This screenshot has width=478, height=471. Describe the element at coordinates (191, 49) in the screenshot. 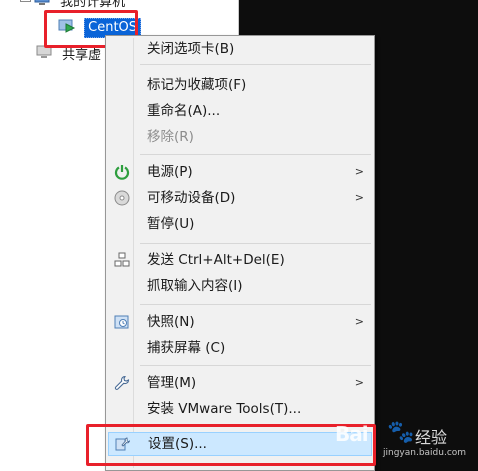

I see `menu-item-label: 关闭选项卡(B)` at that location.